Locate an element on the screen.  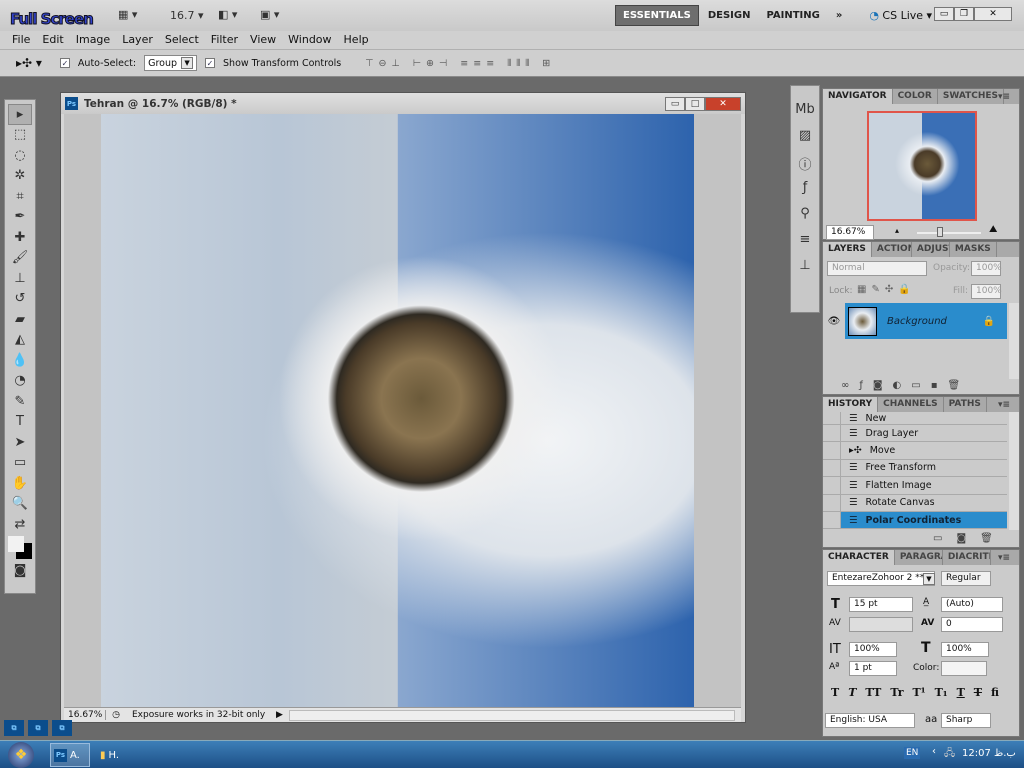
hand-tool-icon: ✋ is located at coordinates (20, 483).